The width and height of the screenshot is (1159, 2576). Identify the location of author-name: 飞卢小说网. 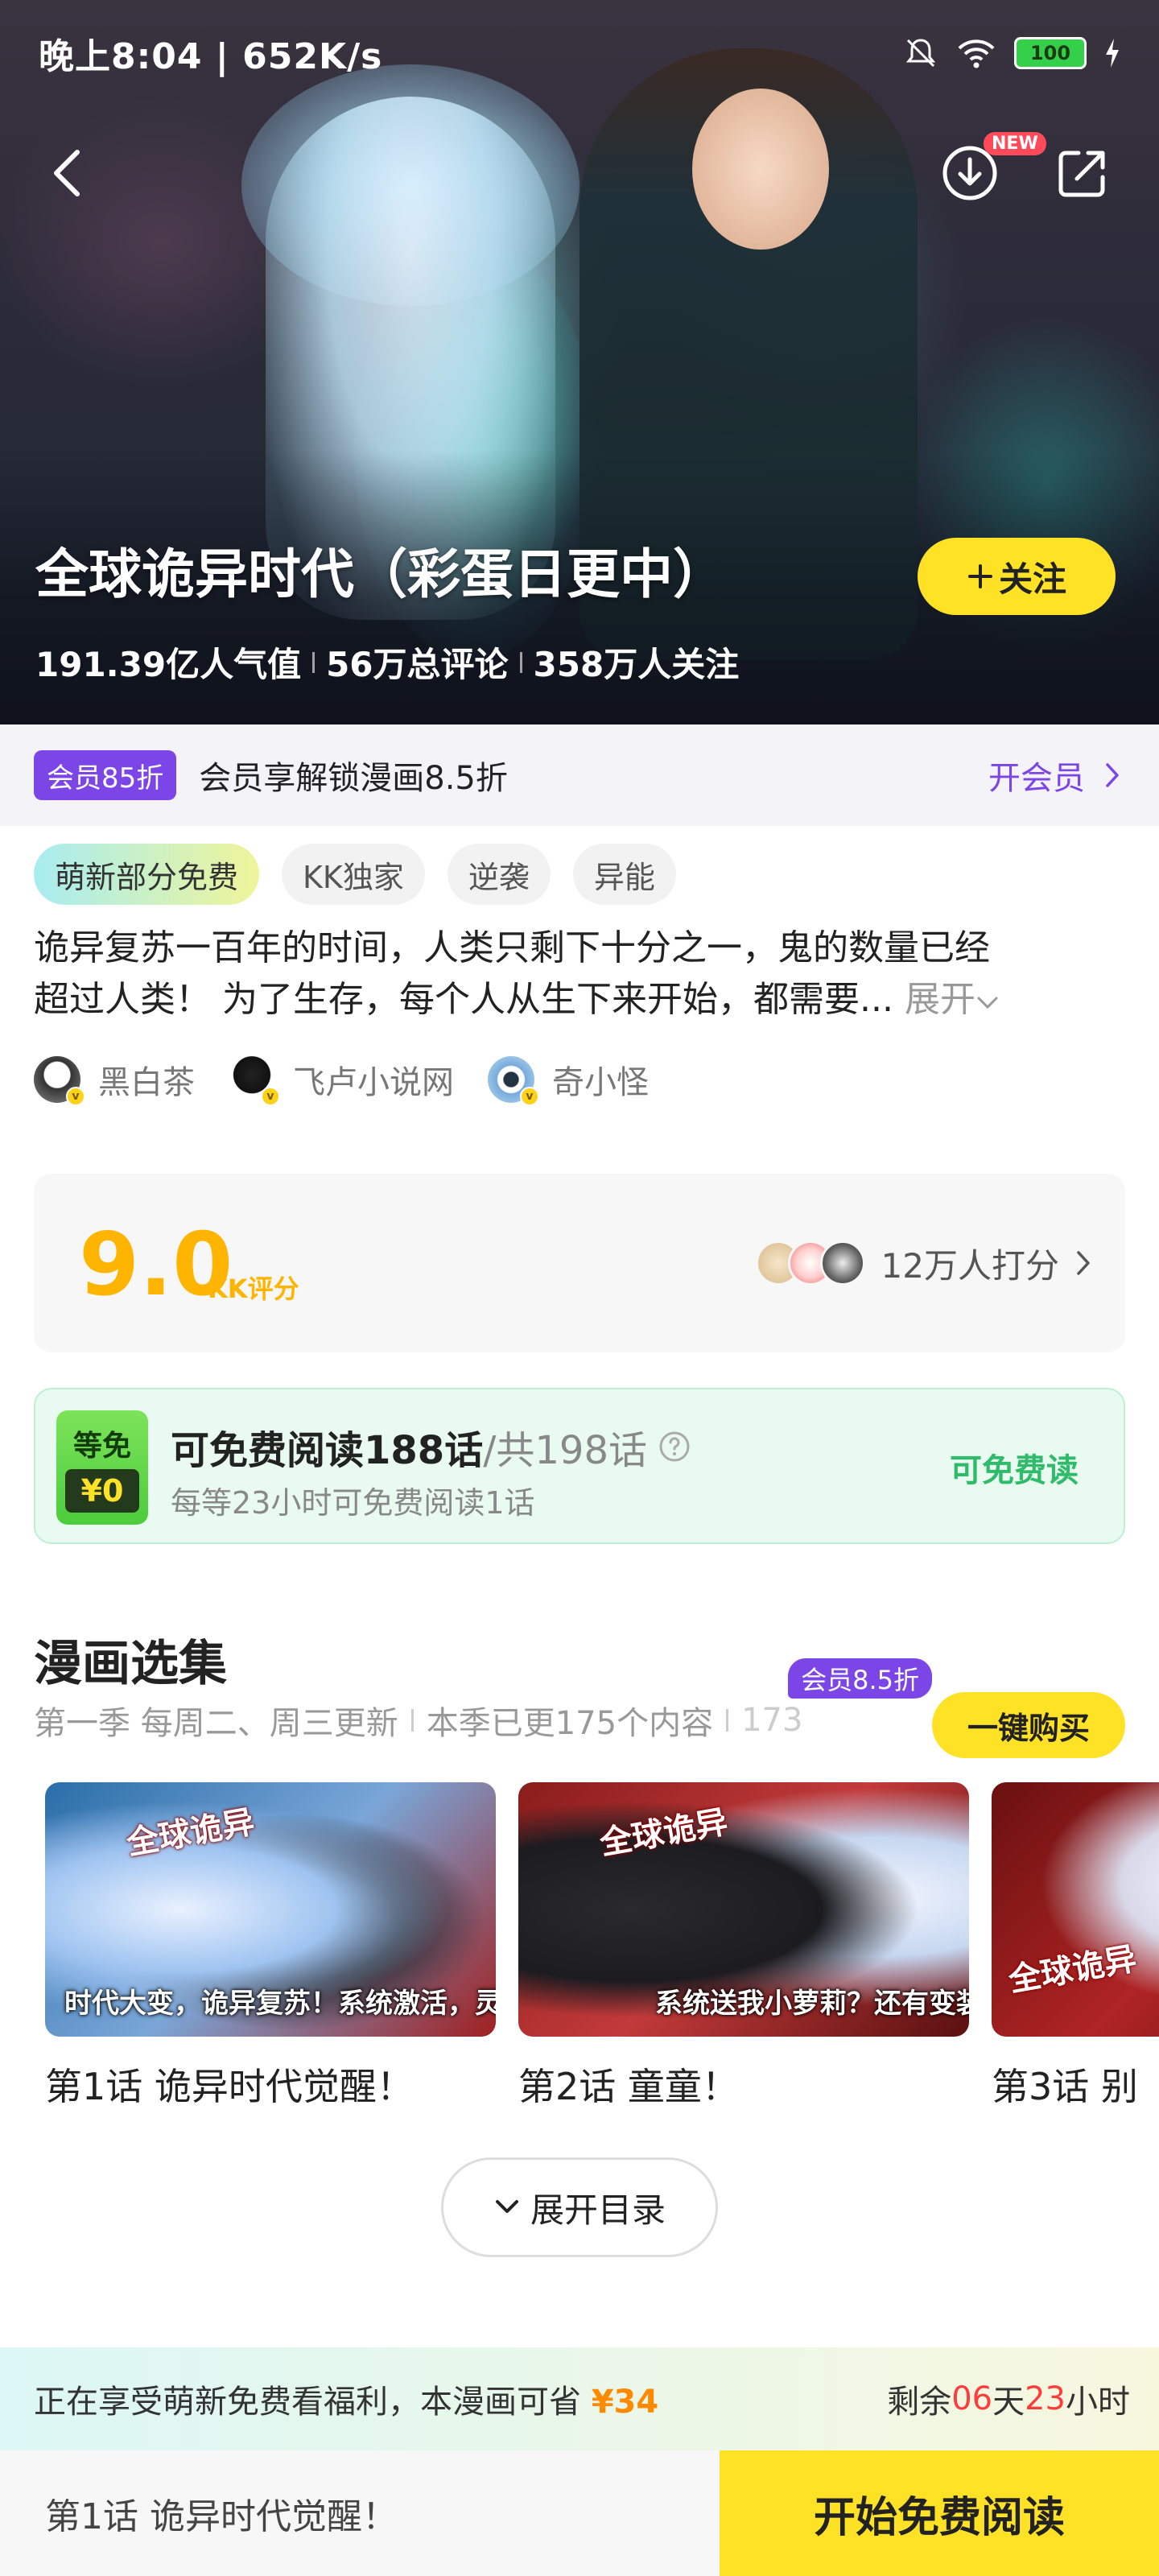
(373, 1082).